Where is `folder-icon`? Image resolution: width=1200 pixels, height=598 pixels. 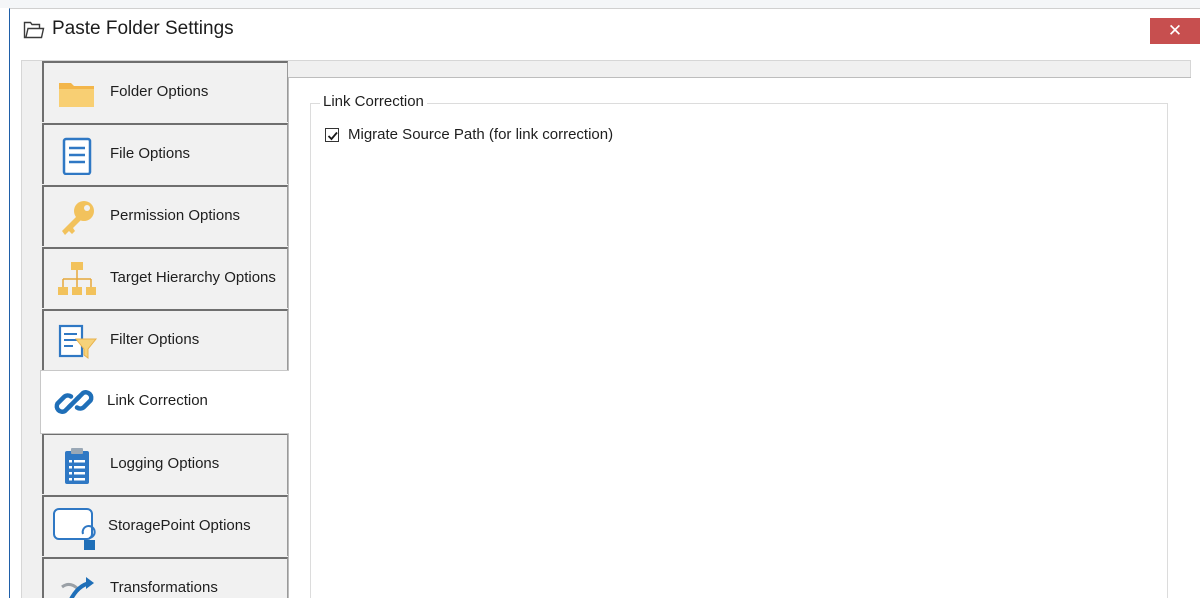
folder-icon is located at coordinates (77, 94).